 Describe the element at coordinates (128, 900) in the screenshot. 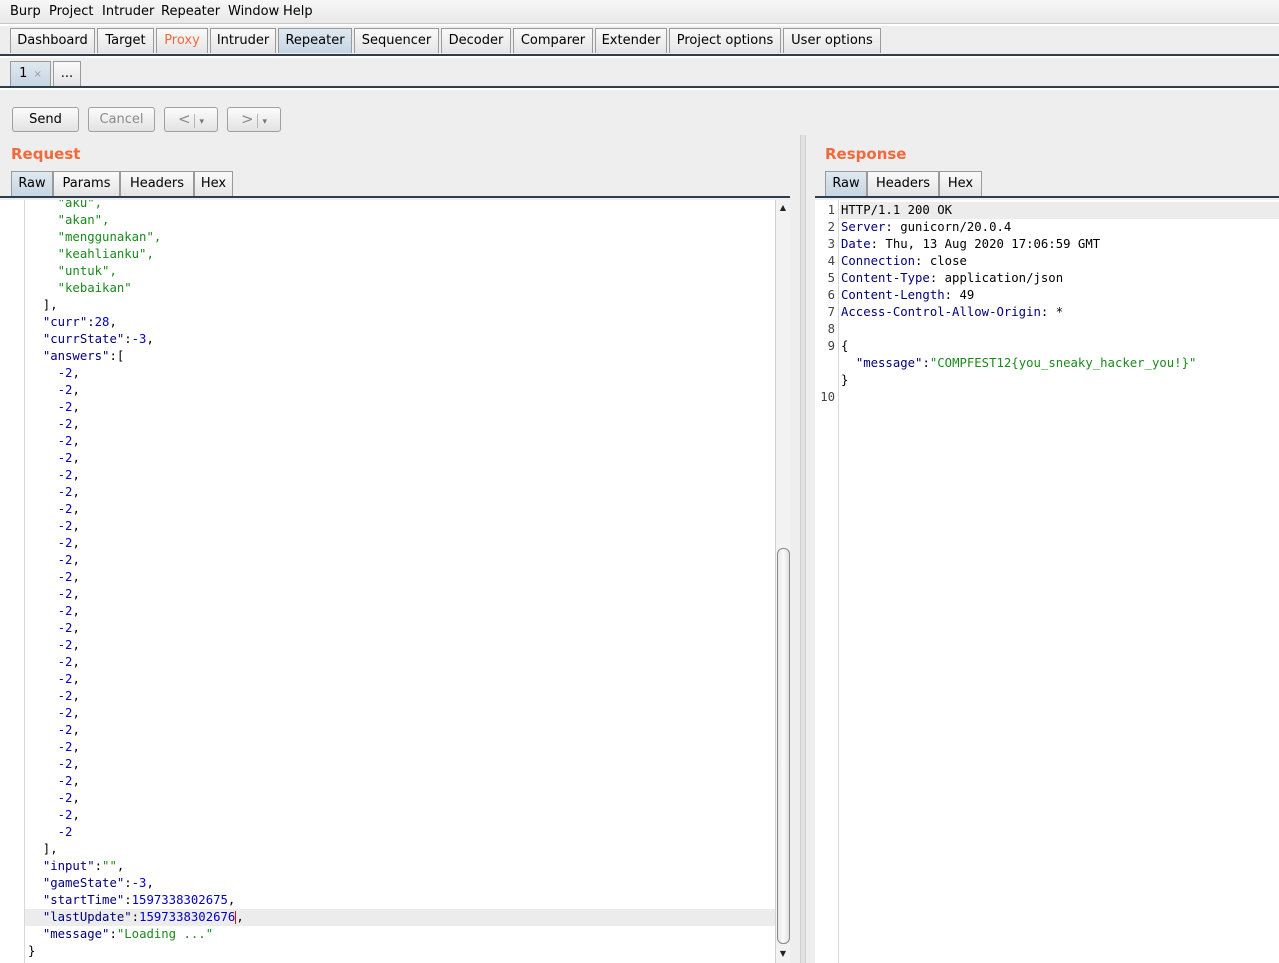

I see `code-token: :` at that location.